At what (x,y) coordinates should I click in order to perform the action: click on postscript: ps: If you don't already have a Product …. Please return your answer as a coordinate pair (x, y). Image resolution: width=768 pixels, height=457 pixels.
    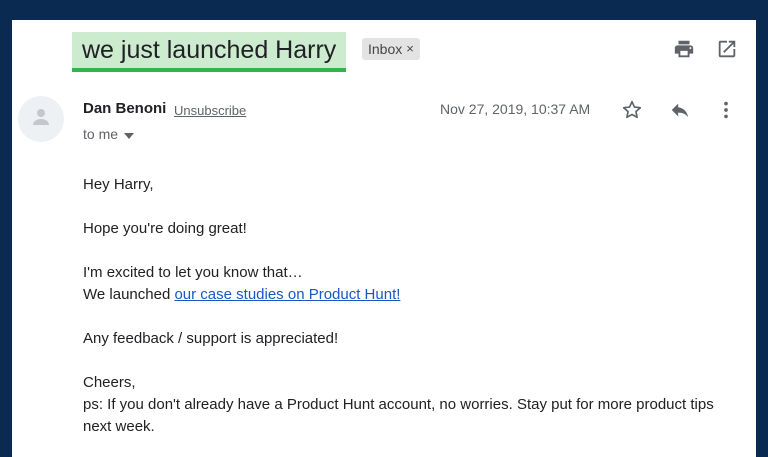
    Looking at the image, I should click on (398, 415).